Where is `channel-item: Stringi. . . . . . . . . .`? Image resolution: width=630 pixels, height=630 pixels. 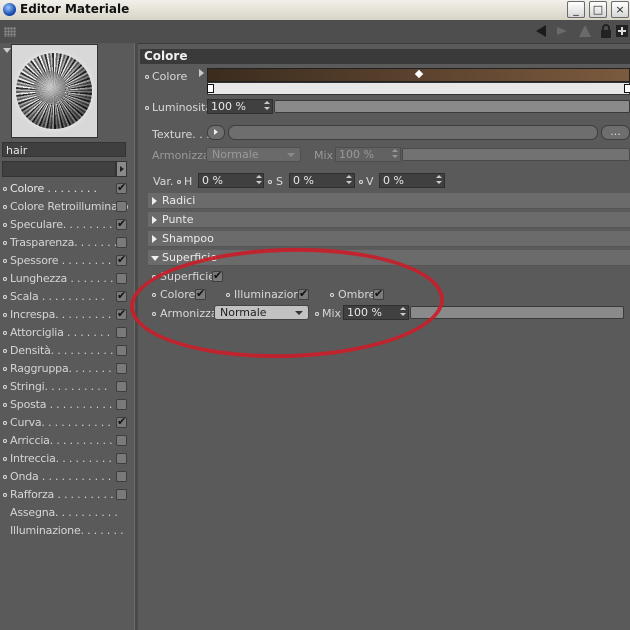 channel-item: Stringi. . . . . . . . . . is located at coordinates (67, 387).